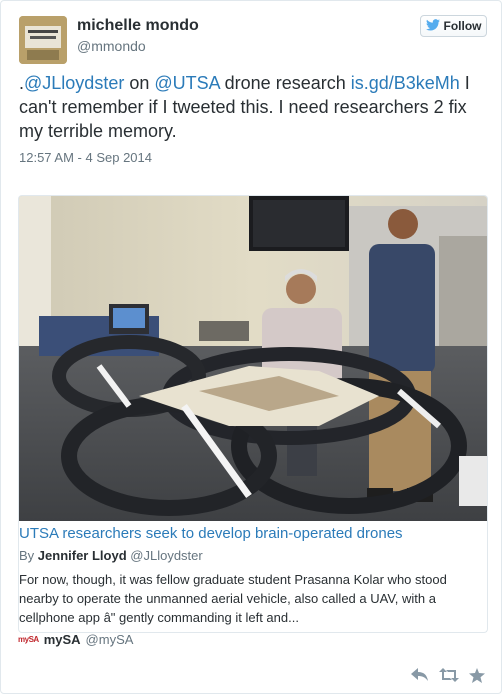 Image resolution: width=502 pixels, height=694 pixels. Describe the element at coordinates (111, 46) in the screenshot. I see `user-handle: @mmondo` at that location.